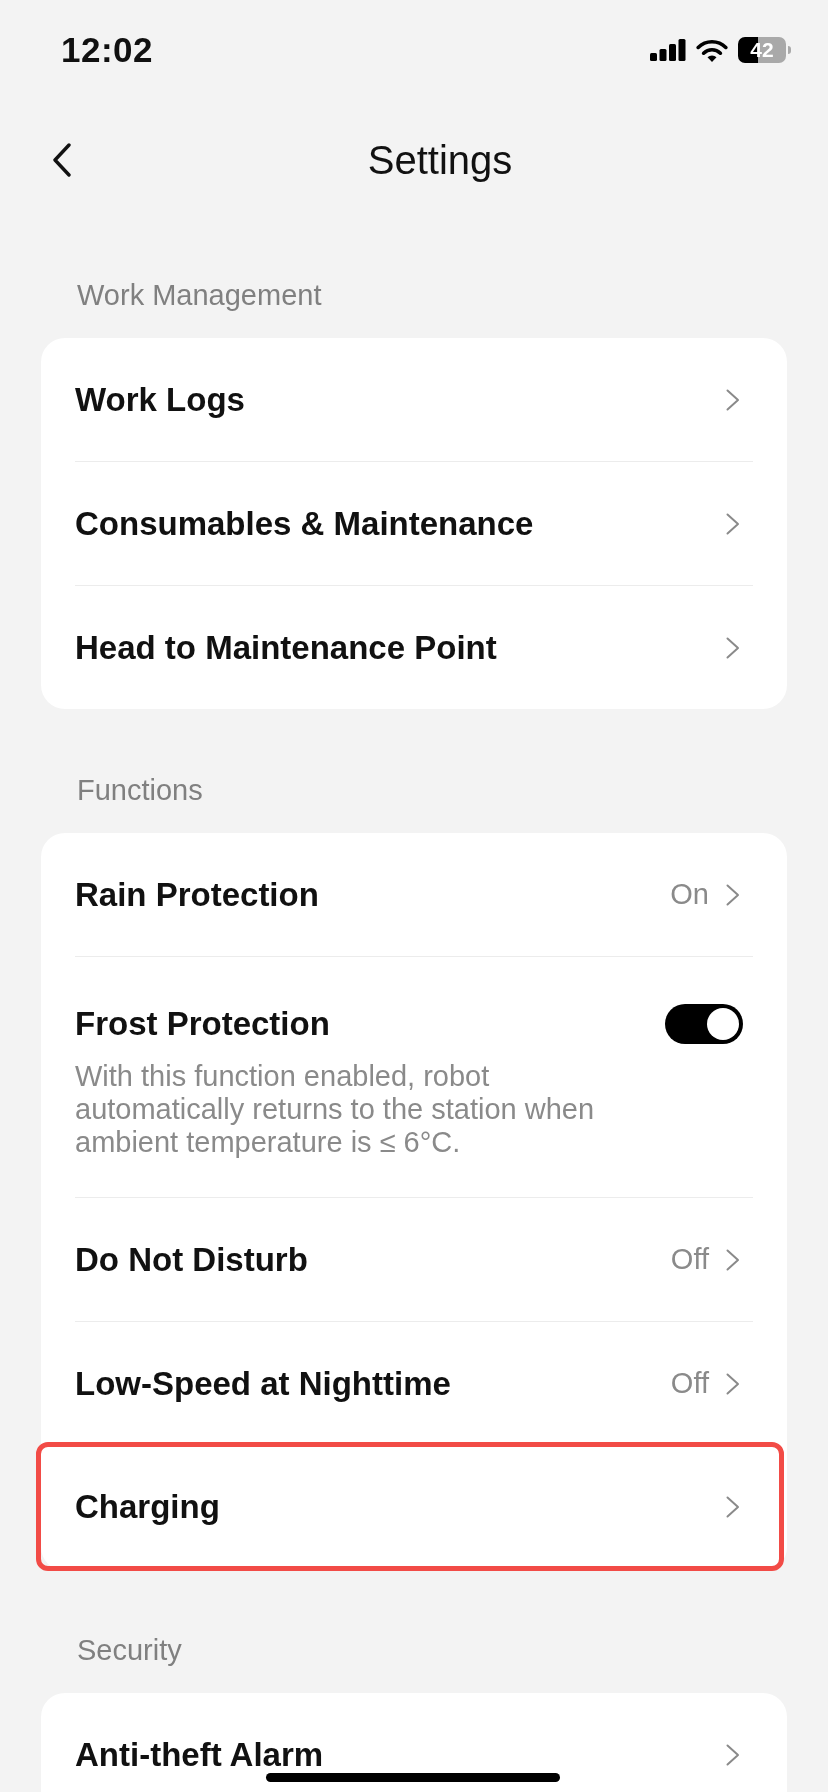 The height and width of the screenshot is (1792, 828). What do you see at coordinates (335, 1109) in the screenshot?
I see `row-description: With this function enabled, robot automatically returns to the station when ambient temperature is ≤ 6°C.` at bounding box center [335, 1109].